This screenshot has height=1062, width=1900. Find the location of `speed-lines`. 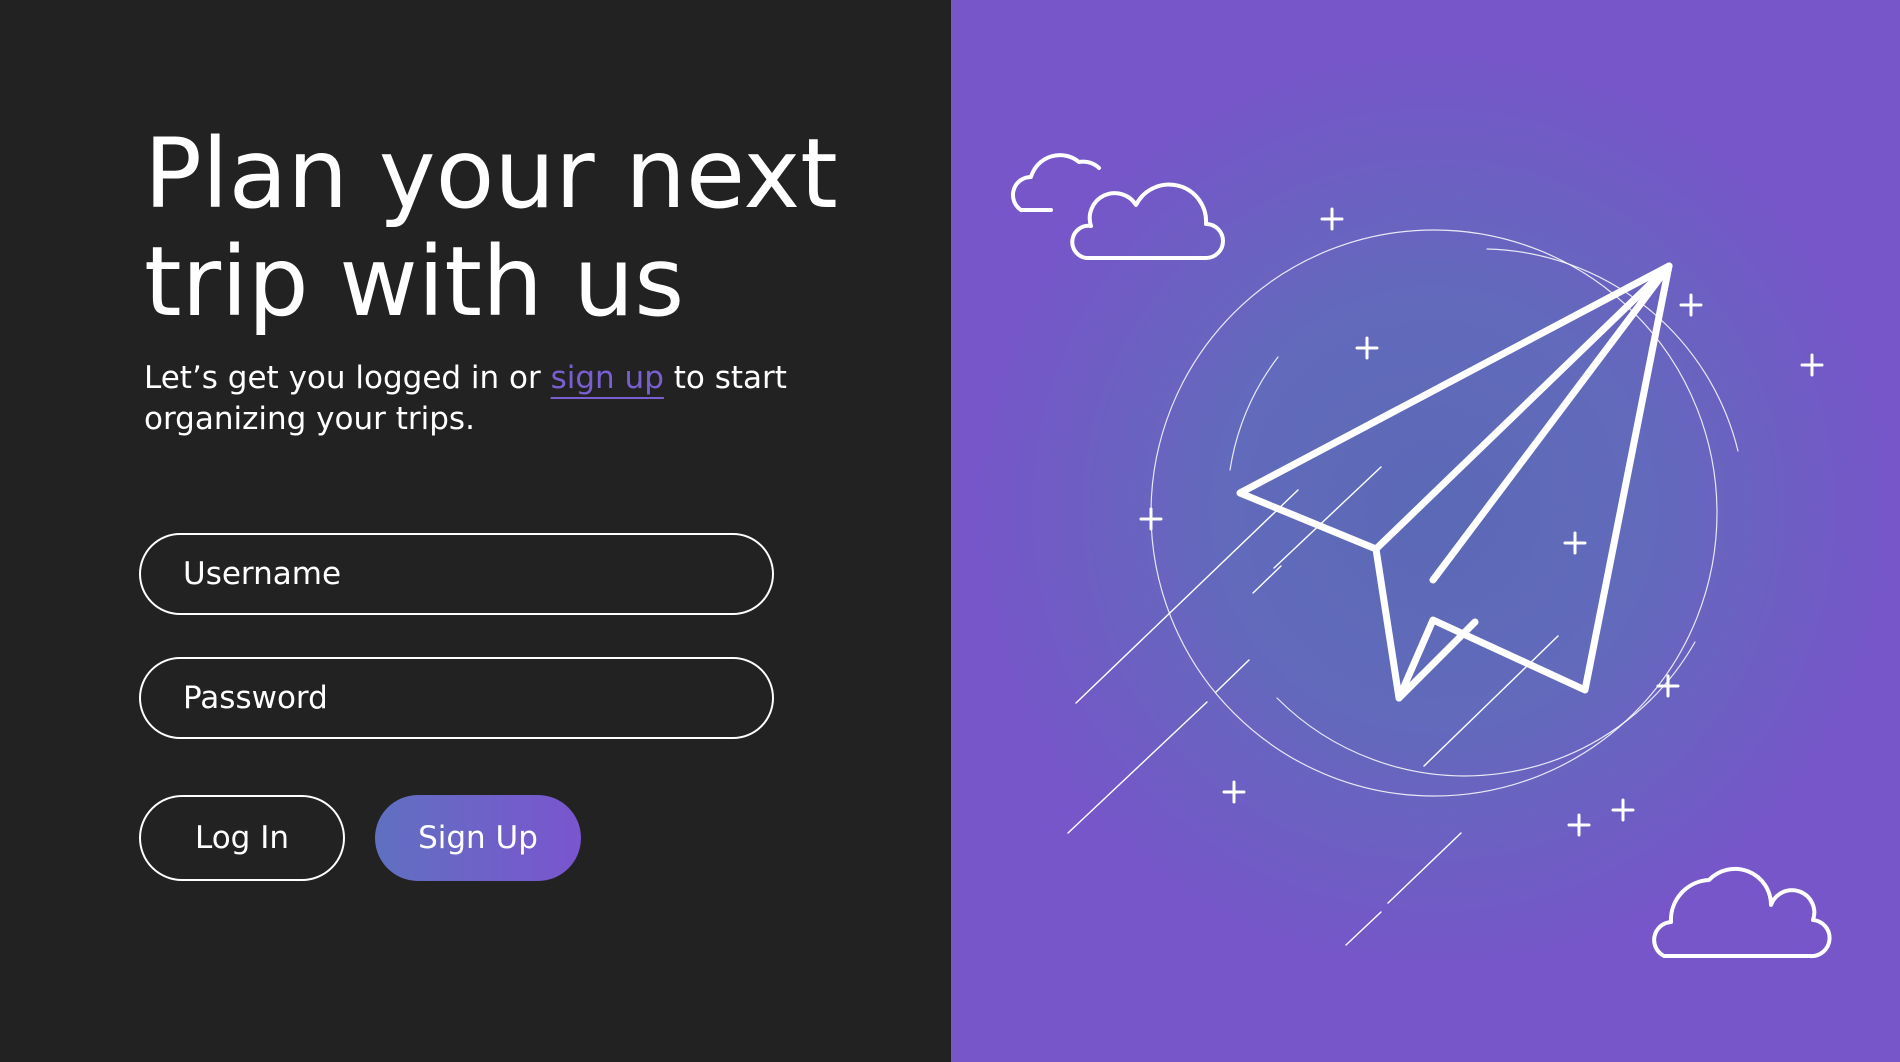

speed-lines is located at coordinates (1313, 706).